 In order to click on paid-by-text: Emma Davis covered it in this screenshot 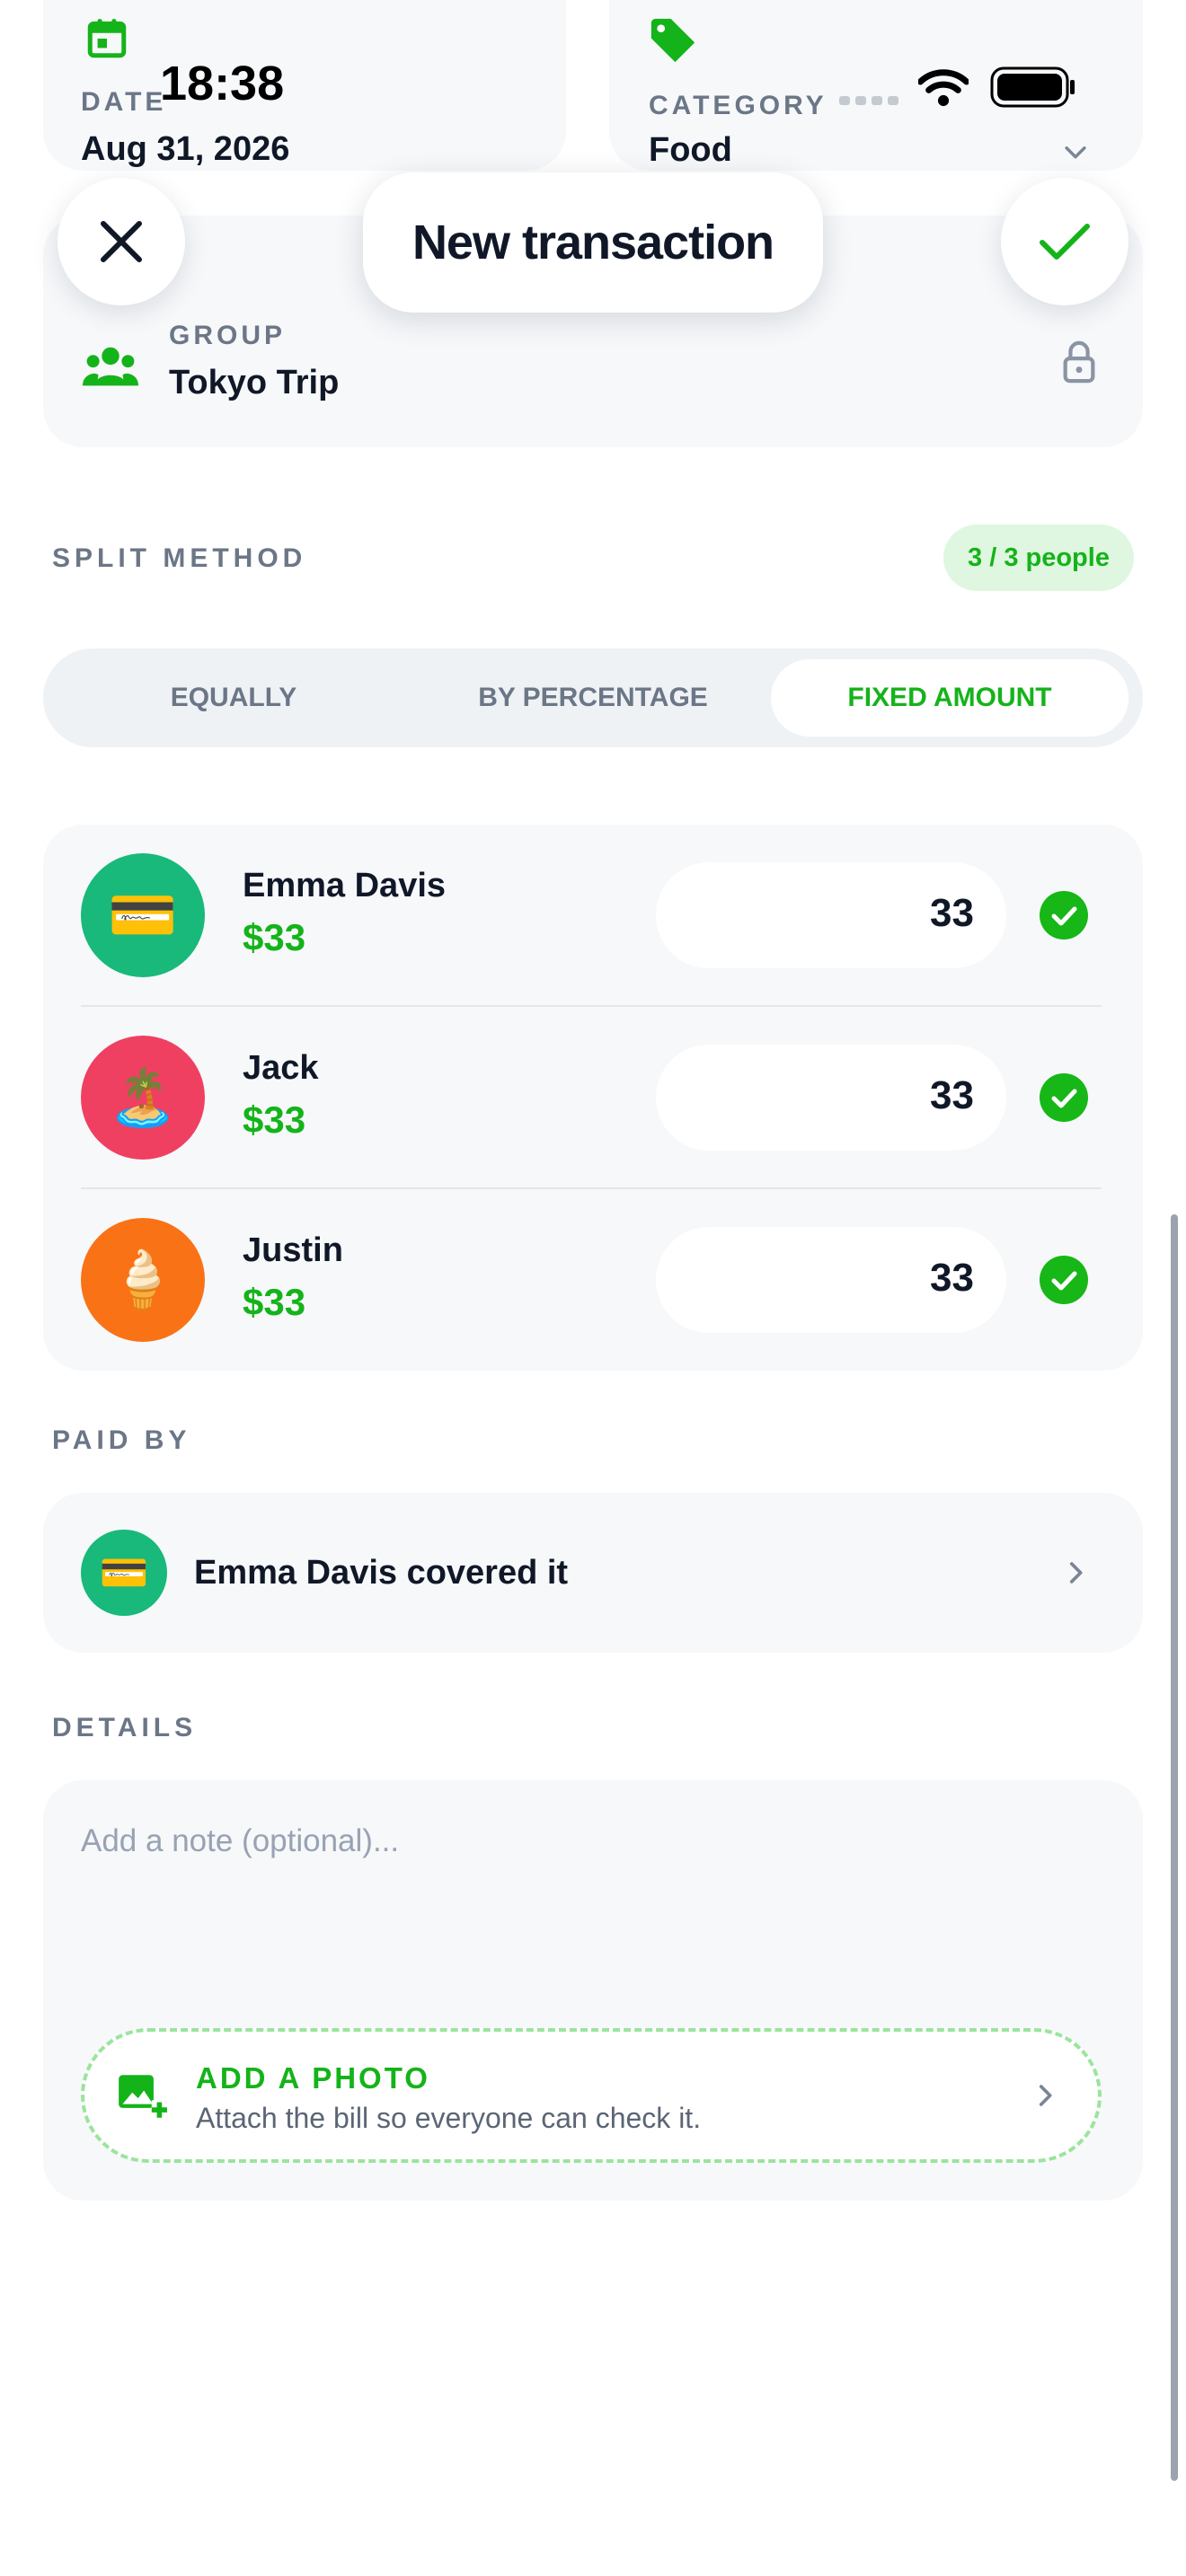, I will do `click(381, 1573)`.